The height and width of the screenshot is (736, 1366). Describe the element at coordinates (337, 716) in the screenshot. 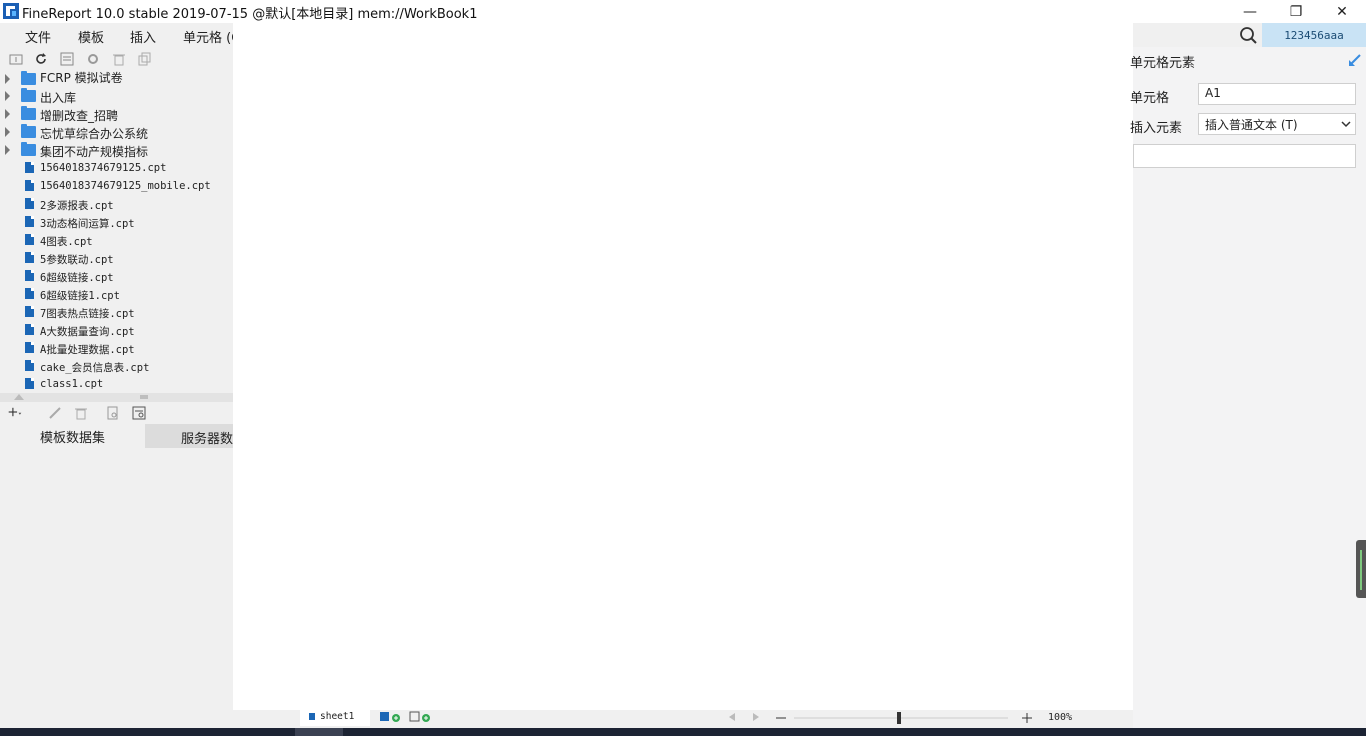

I see `sheet-tab-label: sheet1` at that location.